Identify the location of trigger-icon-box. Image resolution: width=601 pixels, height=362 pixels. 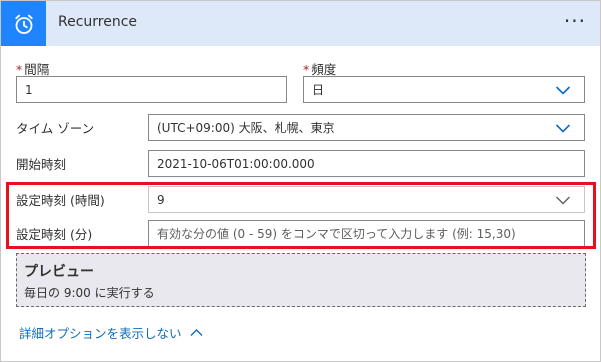
(23, 23).